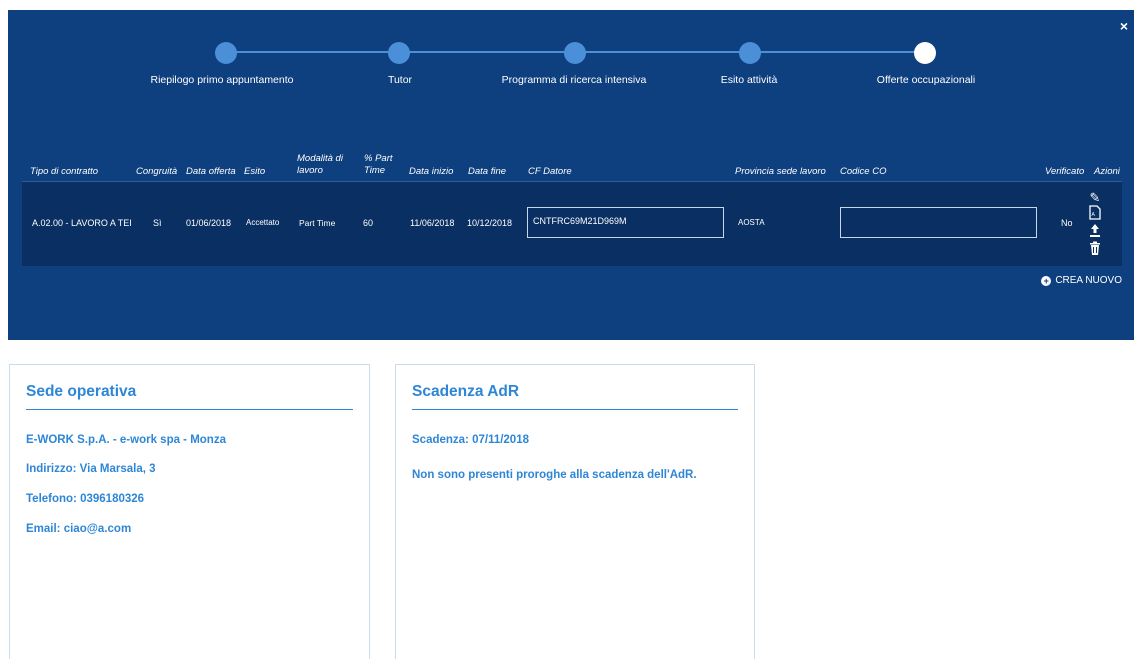 This screenshot has height=659, width=1134. What do you see at coordinates (126, 440) in the screenshot?
I see `sede-azienda: E-WORK S.p.A. - e-work spa - Monza` at bounding box center [126, 440].